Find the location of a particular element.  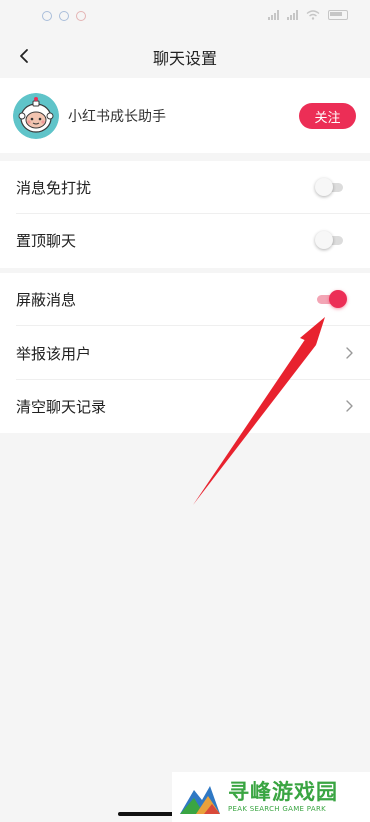

row-label: 消息免打扰 is located at coordinates (54, 188).